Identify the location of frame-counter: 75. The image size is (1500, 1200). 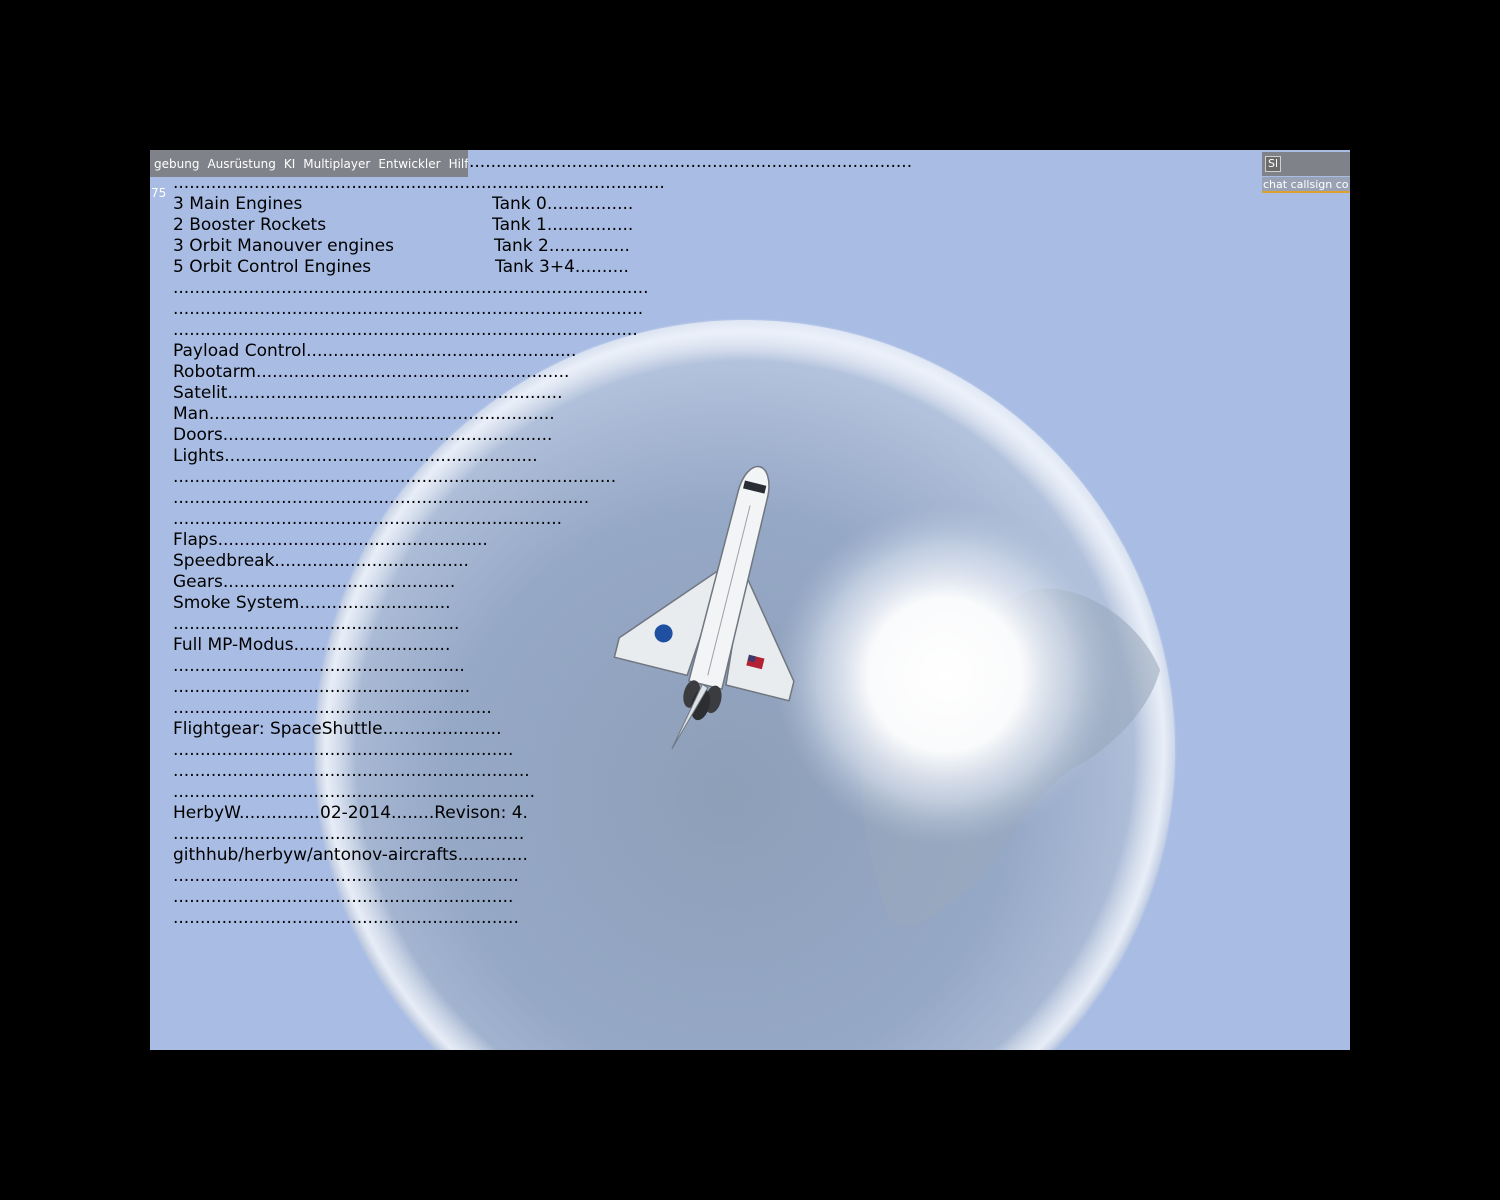
(159, 193).